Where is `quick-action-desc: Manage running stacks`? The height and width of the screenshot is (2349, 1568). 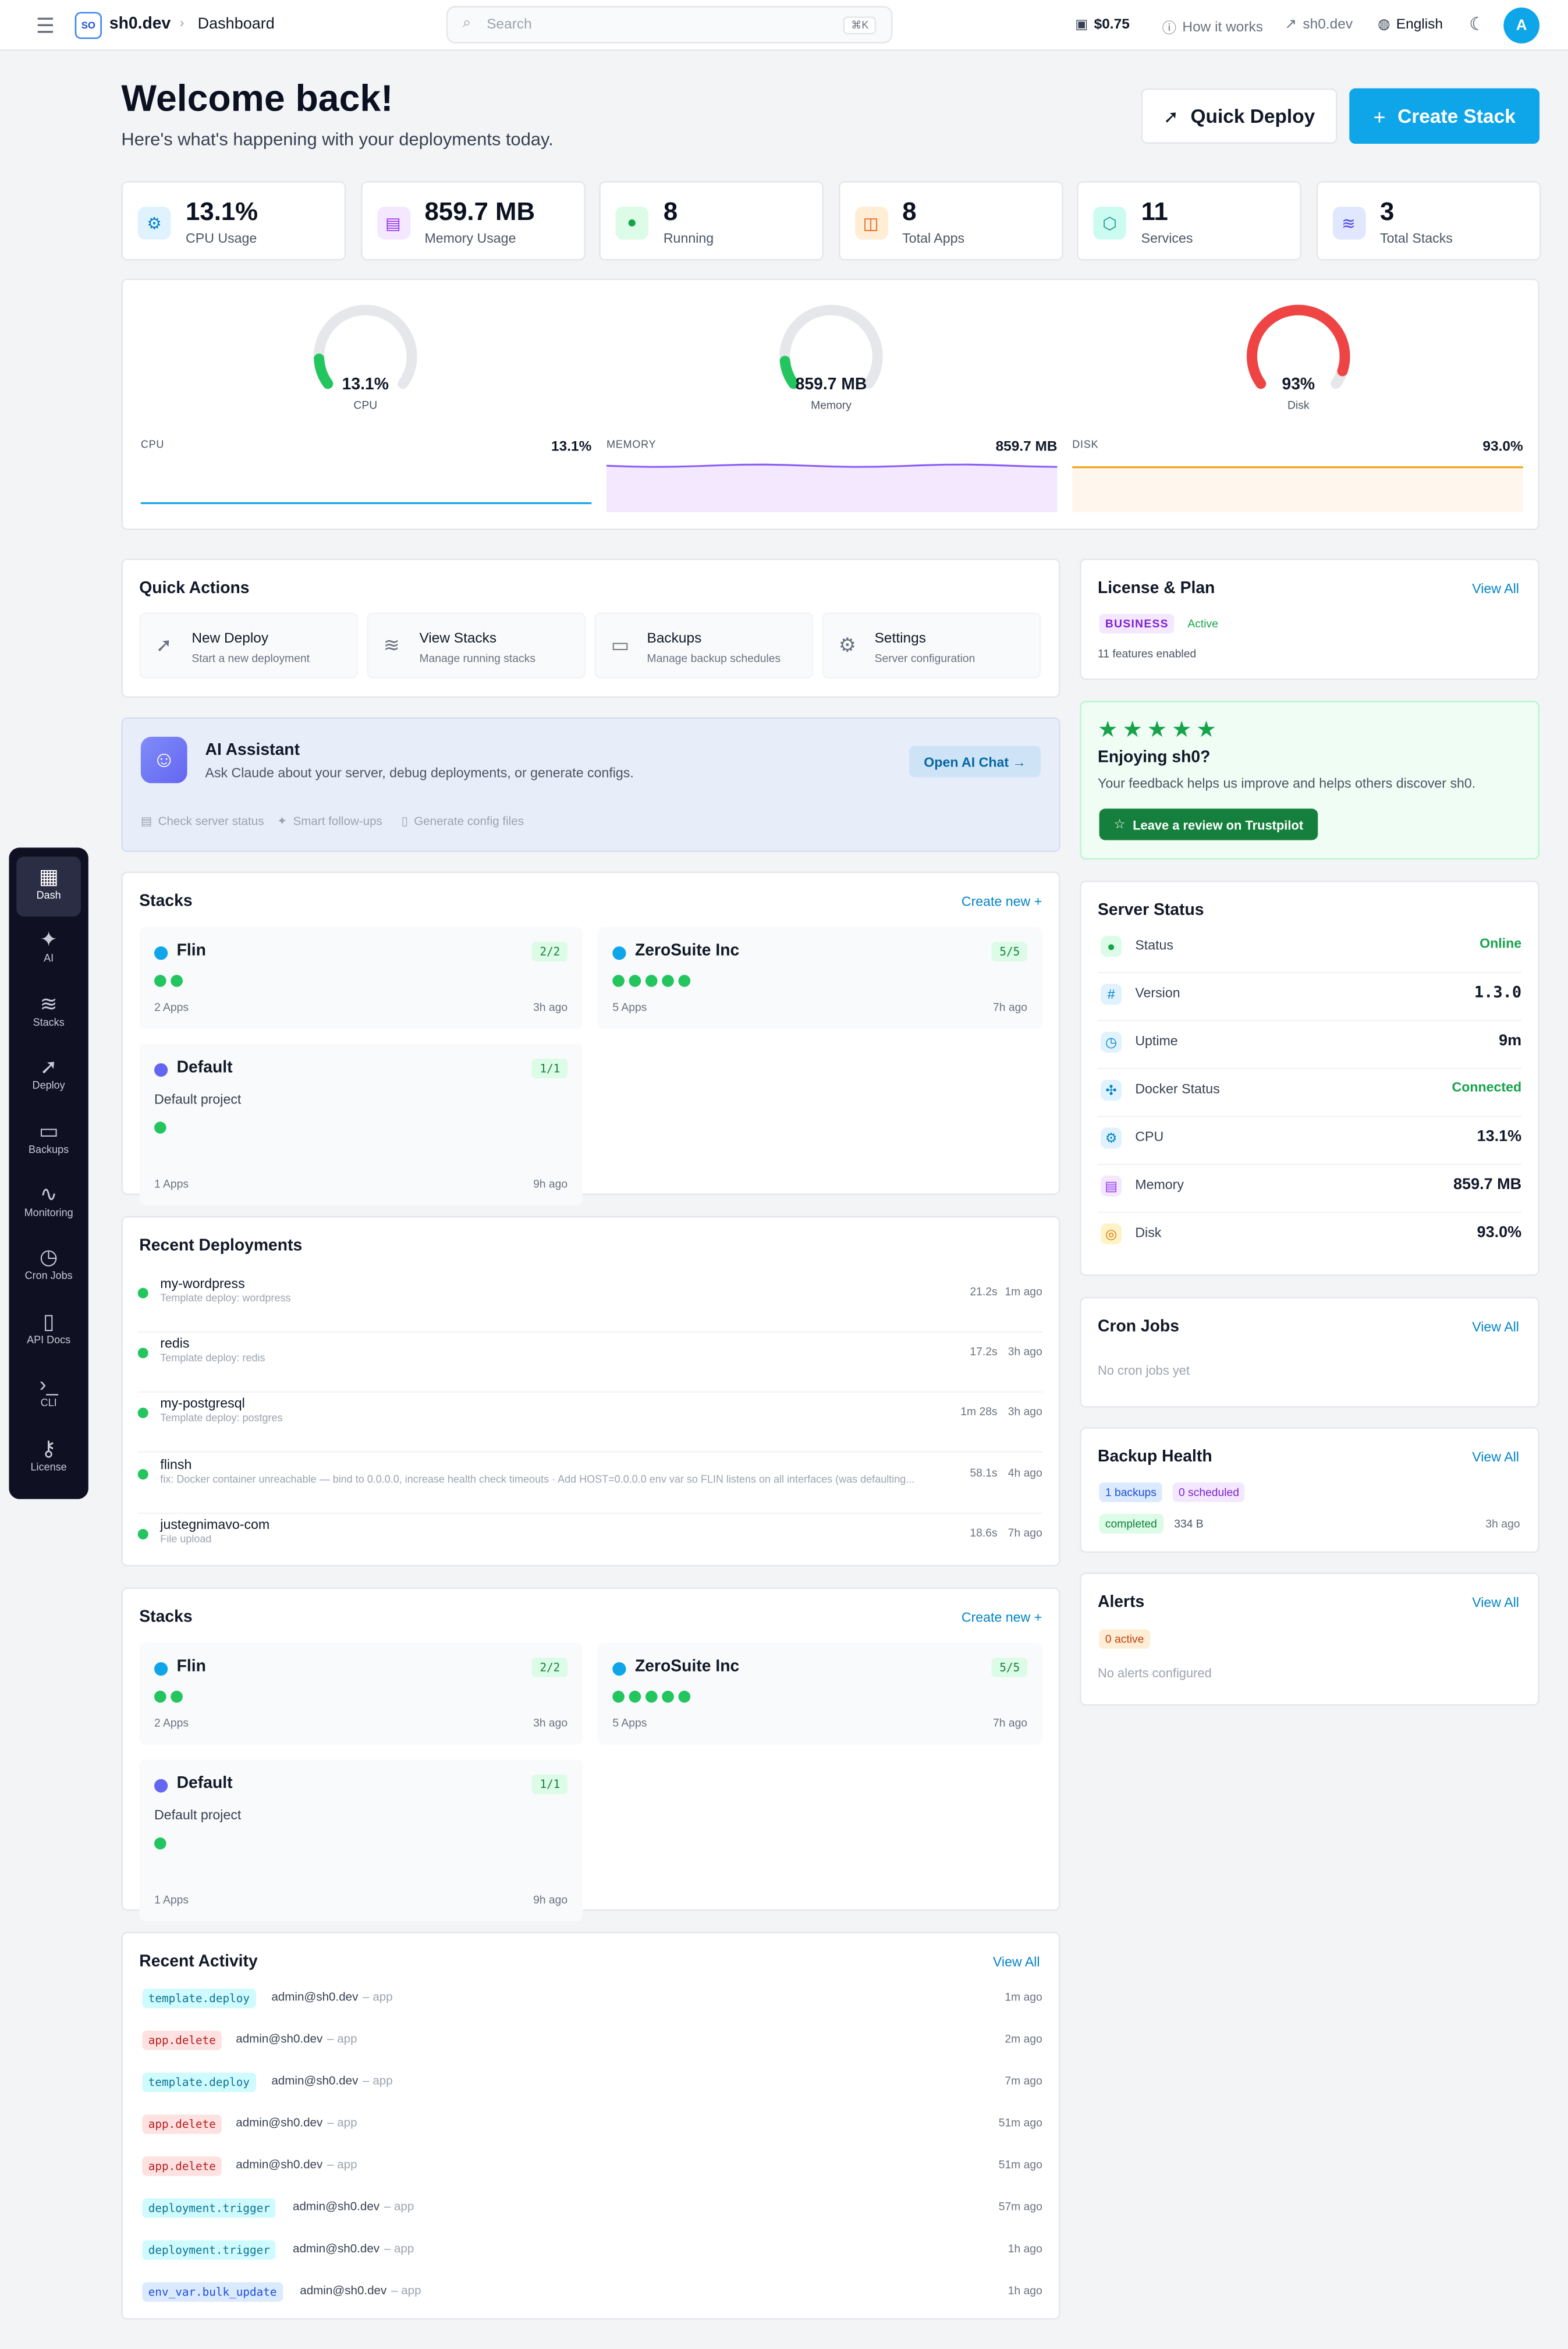 quick-action-desc: Manage running stacks is located at coordinates (477, 658).